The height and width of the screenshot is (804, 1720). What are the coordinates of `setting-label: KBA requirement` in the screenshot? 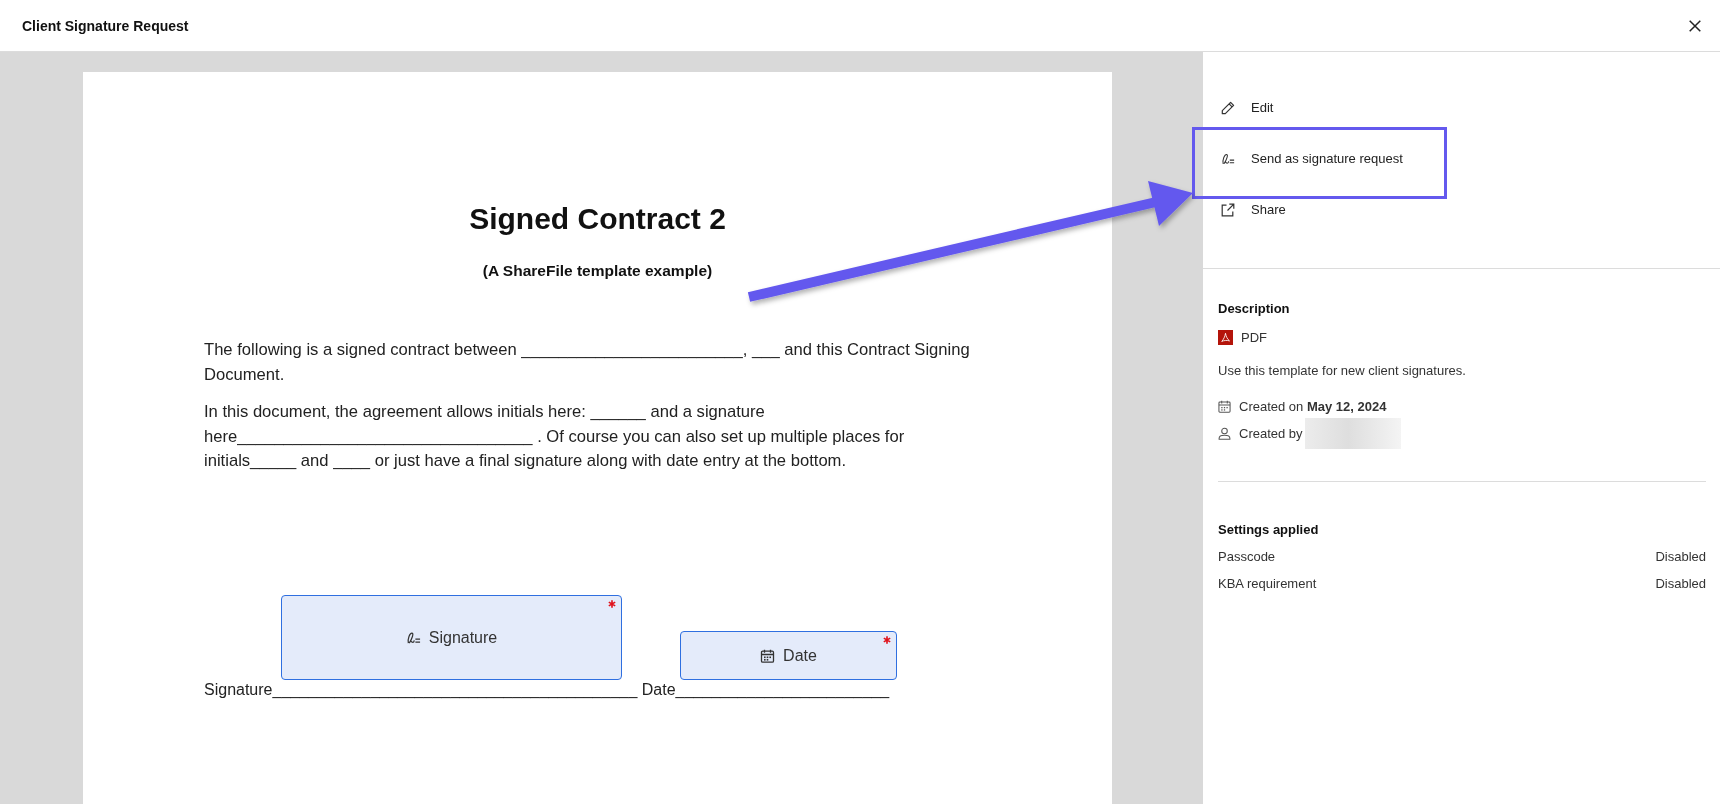 It's located at (1267, 584).